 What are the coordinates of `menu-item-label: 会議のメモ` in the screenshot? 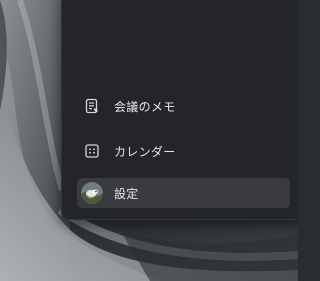 It's located at (145, 106).